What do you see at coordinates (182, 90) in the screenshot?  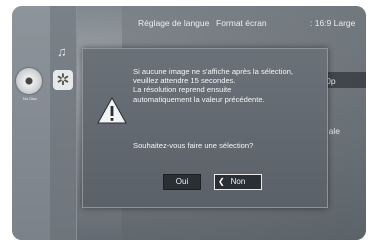 I see `dialog-message-line: La résolution reprend ensuite` at bounding box center [182, 90].